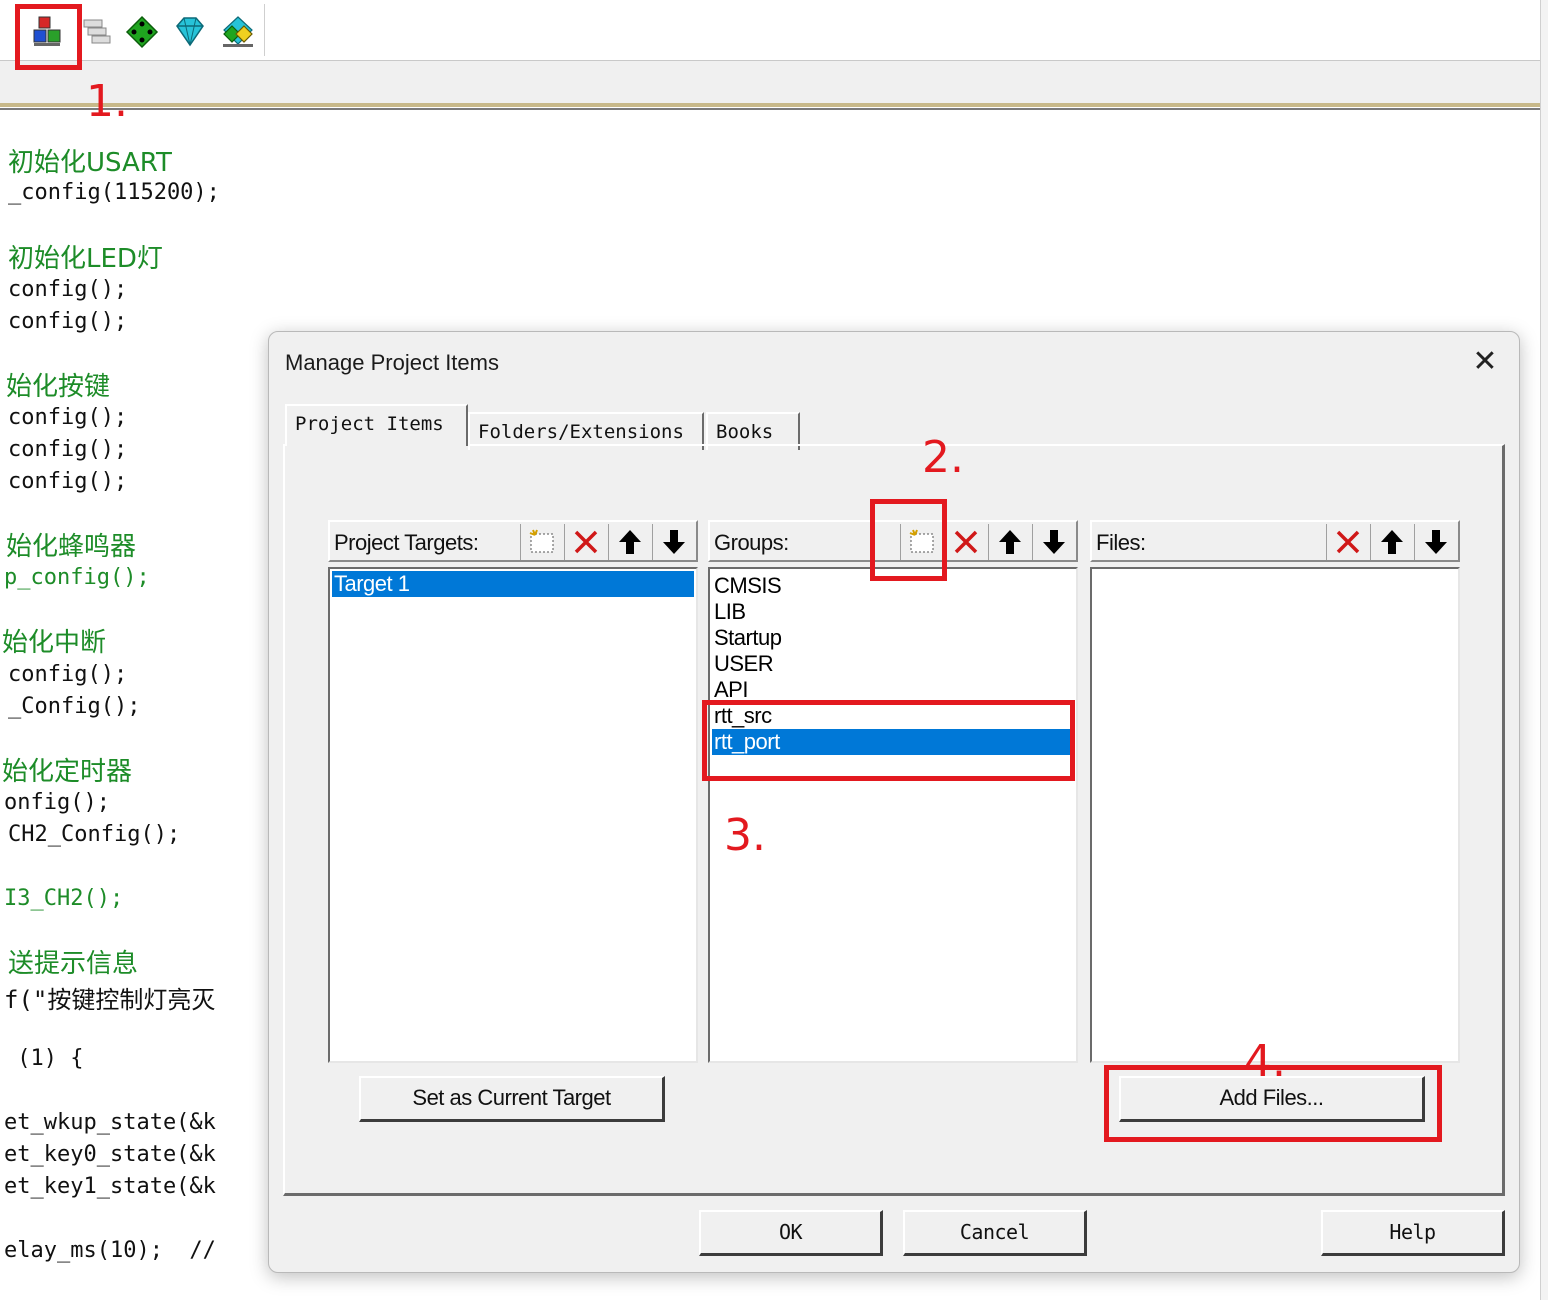 Image resolution: width=1548 pixels, height=1300 pixels. What do you see at coordinates (190, 32) in the screenshot?
I see `manage-rte-icon` at bounding box center [190, 32].